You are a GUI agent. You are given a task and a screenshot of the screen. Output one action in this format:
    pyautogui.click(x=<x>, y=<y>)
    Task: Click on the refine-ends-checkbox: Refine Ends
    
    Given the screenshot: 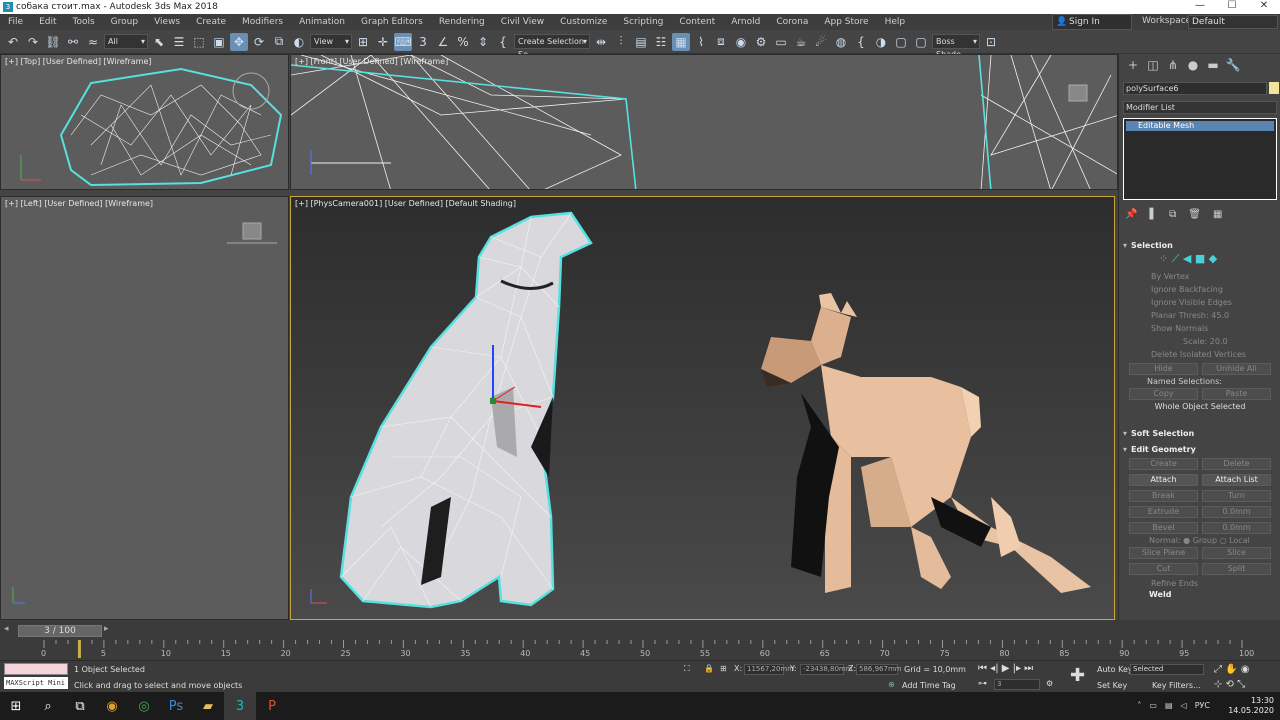 What is the action you would take?
    pyautogui.click(x=1200, y=583)
    